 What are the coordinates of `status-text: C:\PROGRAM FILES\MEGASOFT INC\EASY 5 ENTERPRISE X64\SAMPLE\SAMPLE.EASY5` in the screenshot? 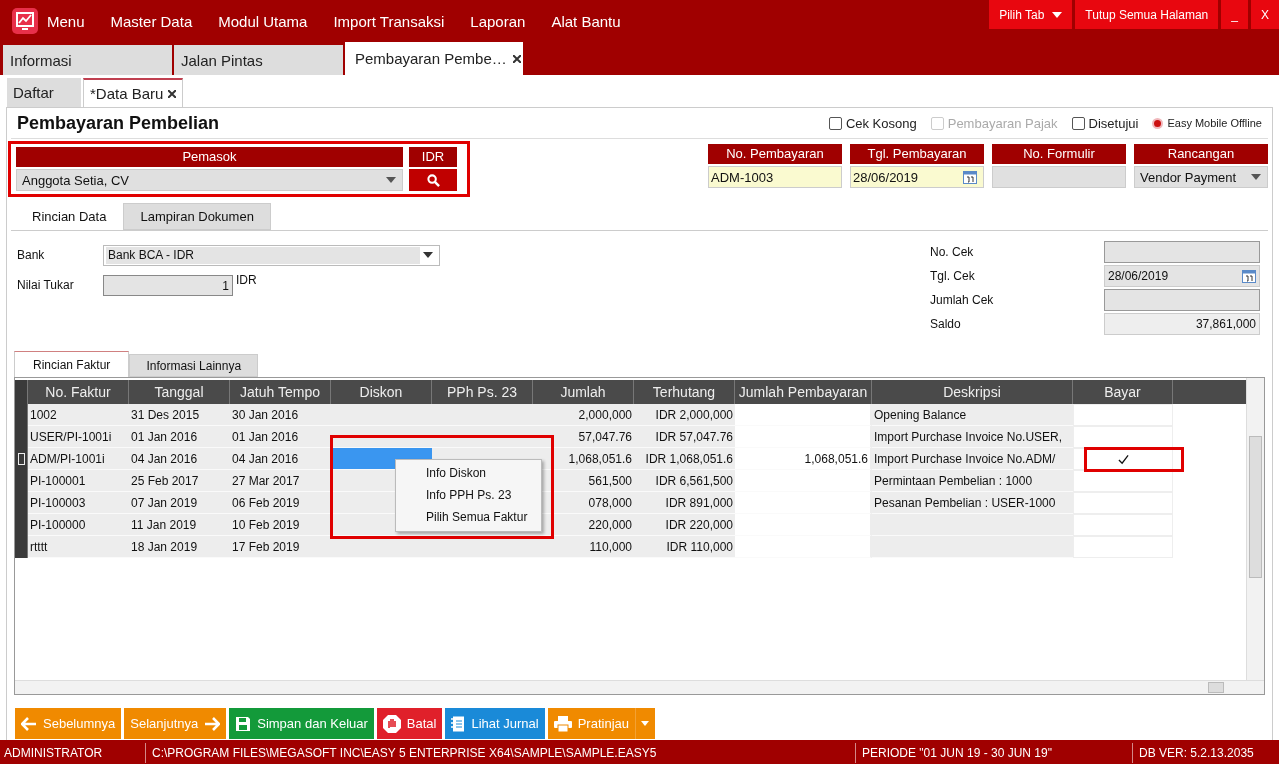 It's located at (501, 753).